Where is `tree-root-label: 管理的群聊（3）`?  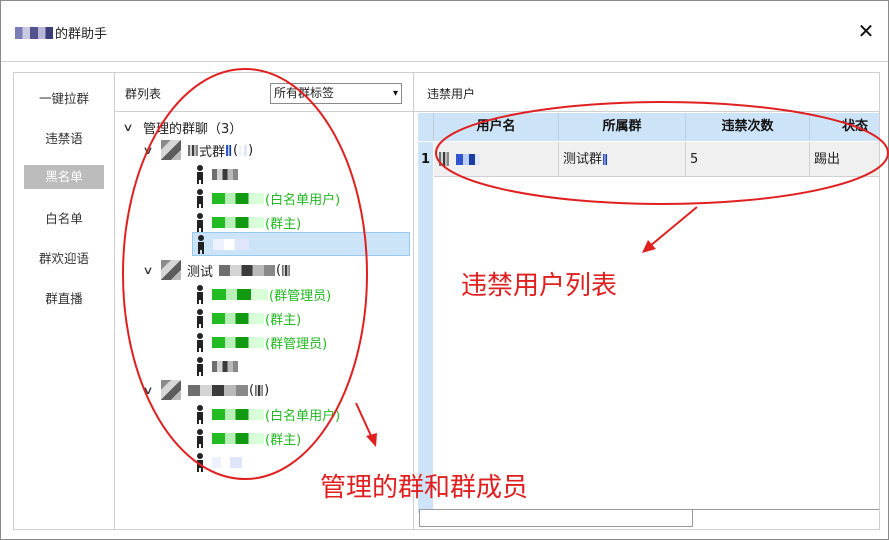
tree-root-label: 管理的群聊（3） is located at coordinates (193, 129).